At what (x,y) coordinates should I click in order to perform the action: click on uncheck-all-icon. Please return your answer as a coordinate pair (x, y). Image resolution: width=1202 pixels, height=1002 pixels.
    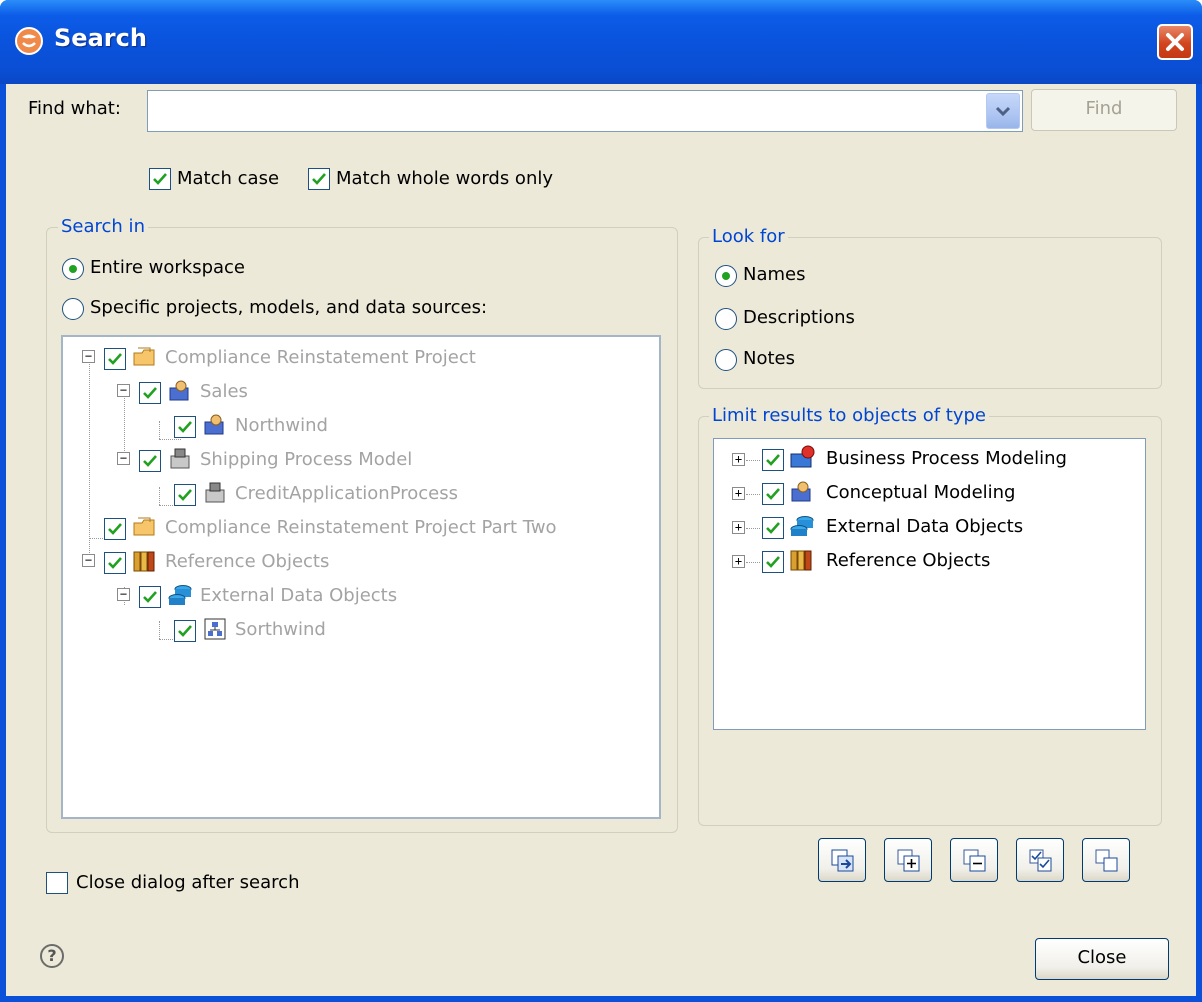
    Looking at the image, I should click on (1106, 860).